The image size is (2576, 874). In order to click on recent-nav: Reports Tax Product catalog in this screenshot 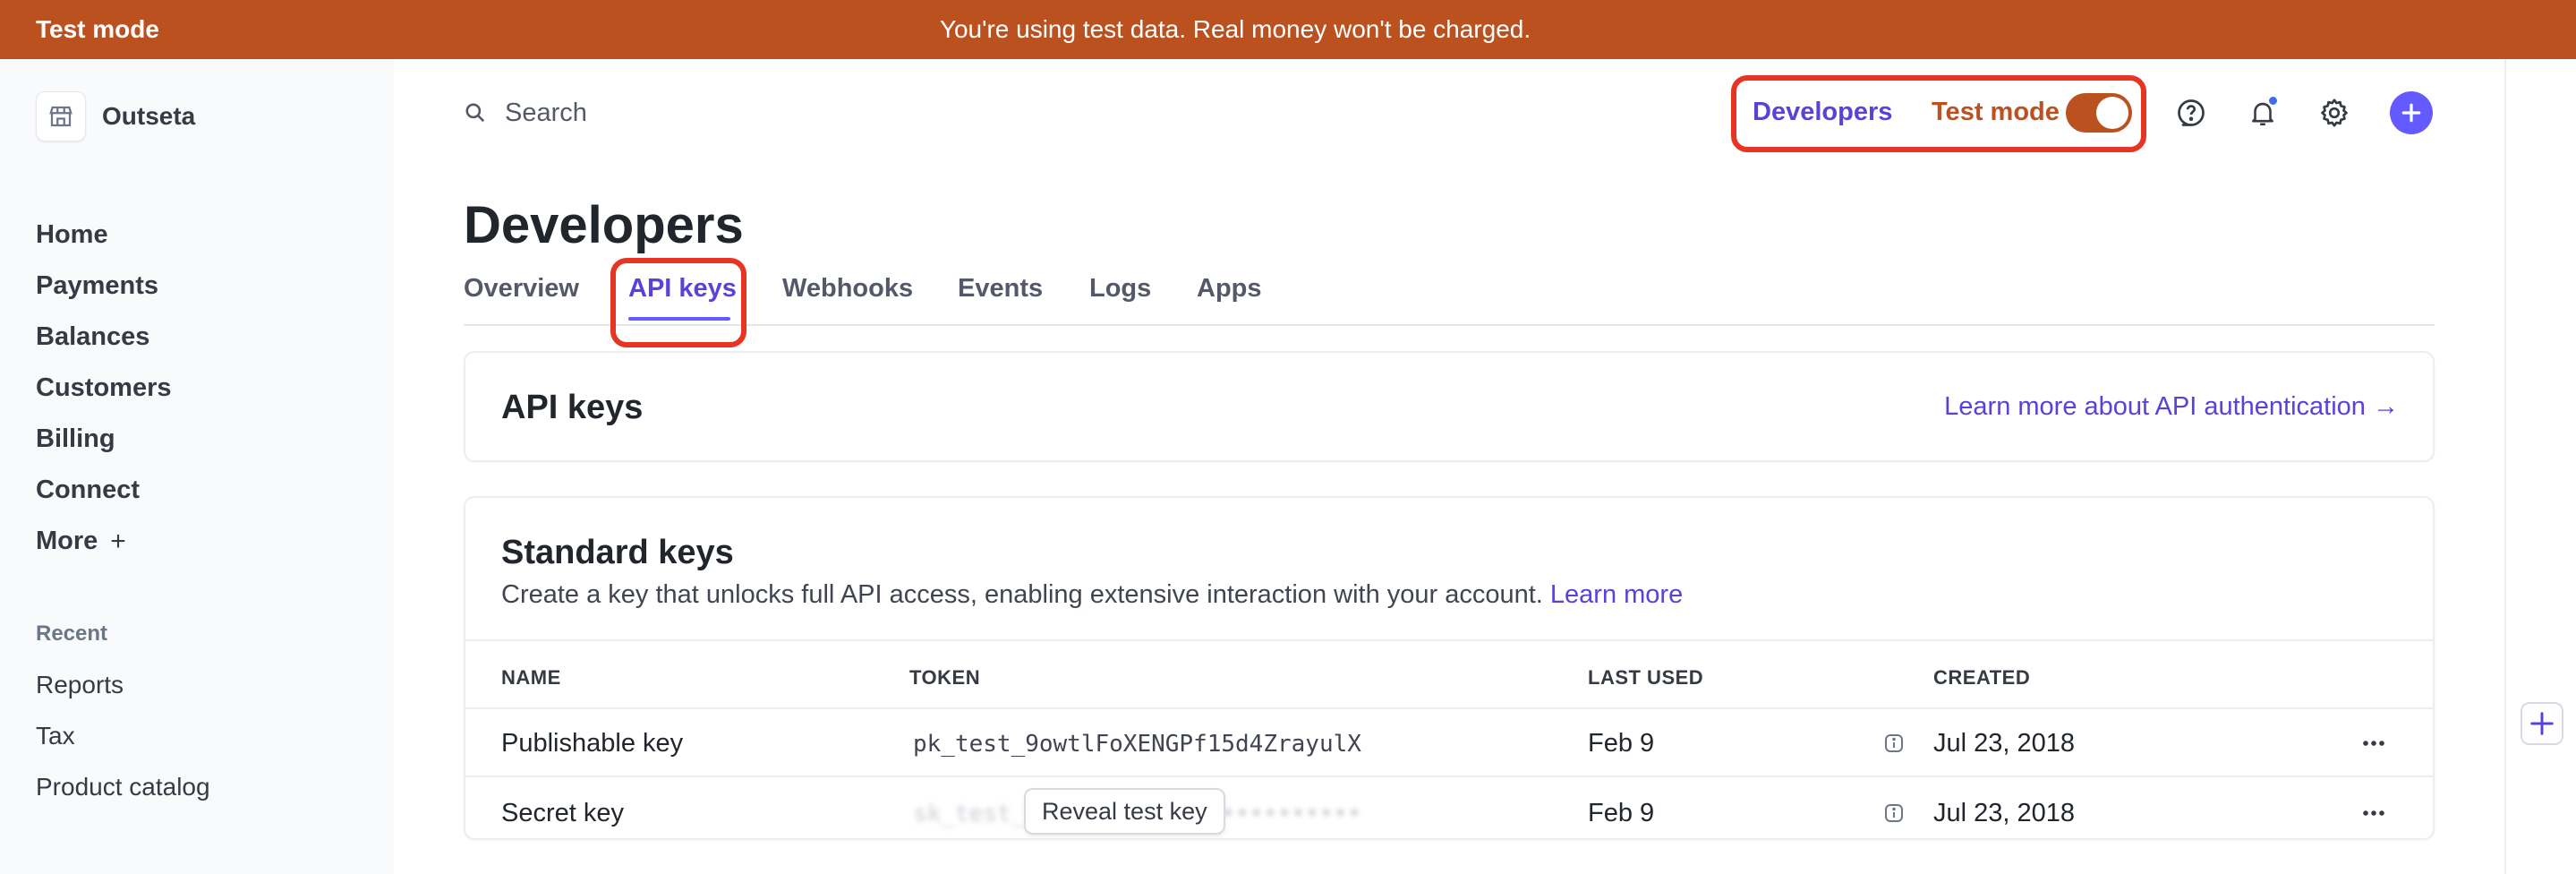, I will do `click(123, 735)`.